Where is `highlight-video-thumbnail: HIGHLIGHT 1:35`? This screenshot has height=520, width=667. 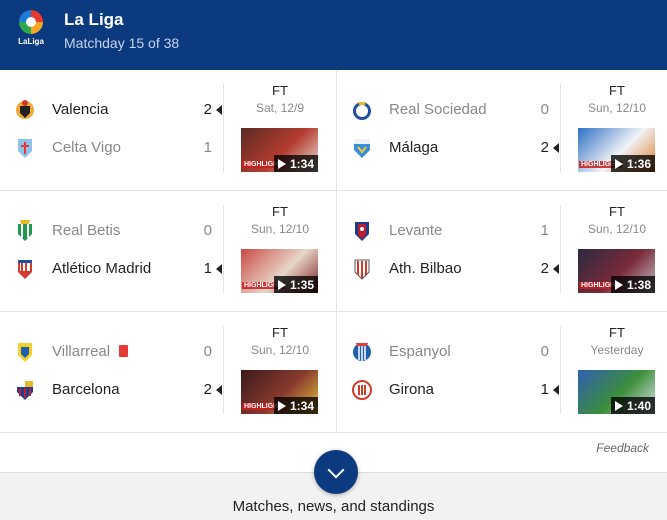 highlight-video-thumbnail: HIGHLIGHT 1:35 is located at coordinates (279, 271).